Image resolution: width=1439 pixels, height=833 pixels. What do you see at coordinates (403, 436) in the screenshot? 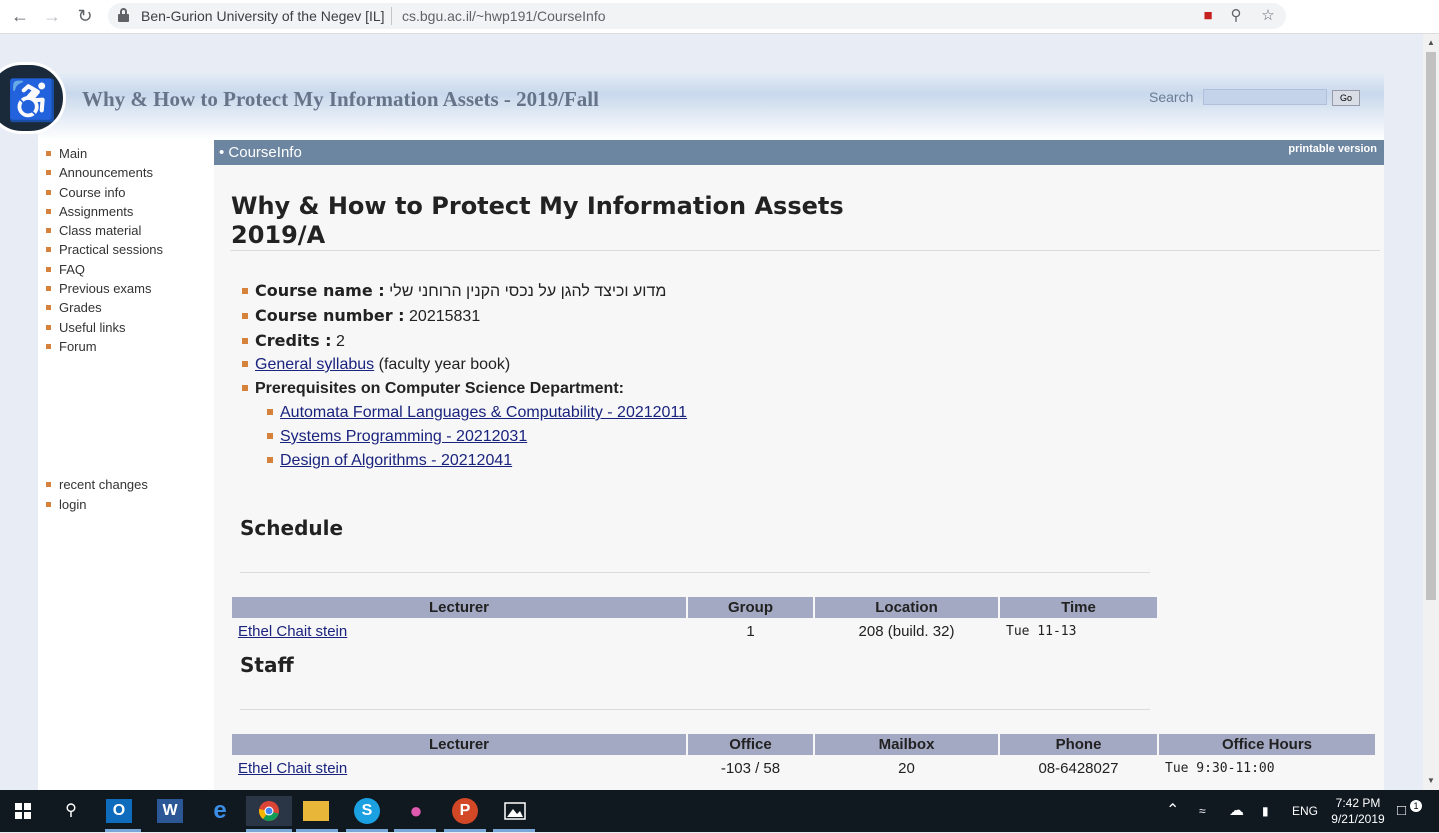
I see `prerequisite-link-systems-programming: Systems Programming - 20212031` at bounding box center [403, 436].